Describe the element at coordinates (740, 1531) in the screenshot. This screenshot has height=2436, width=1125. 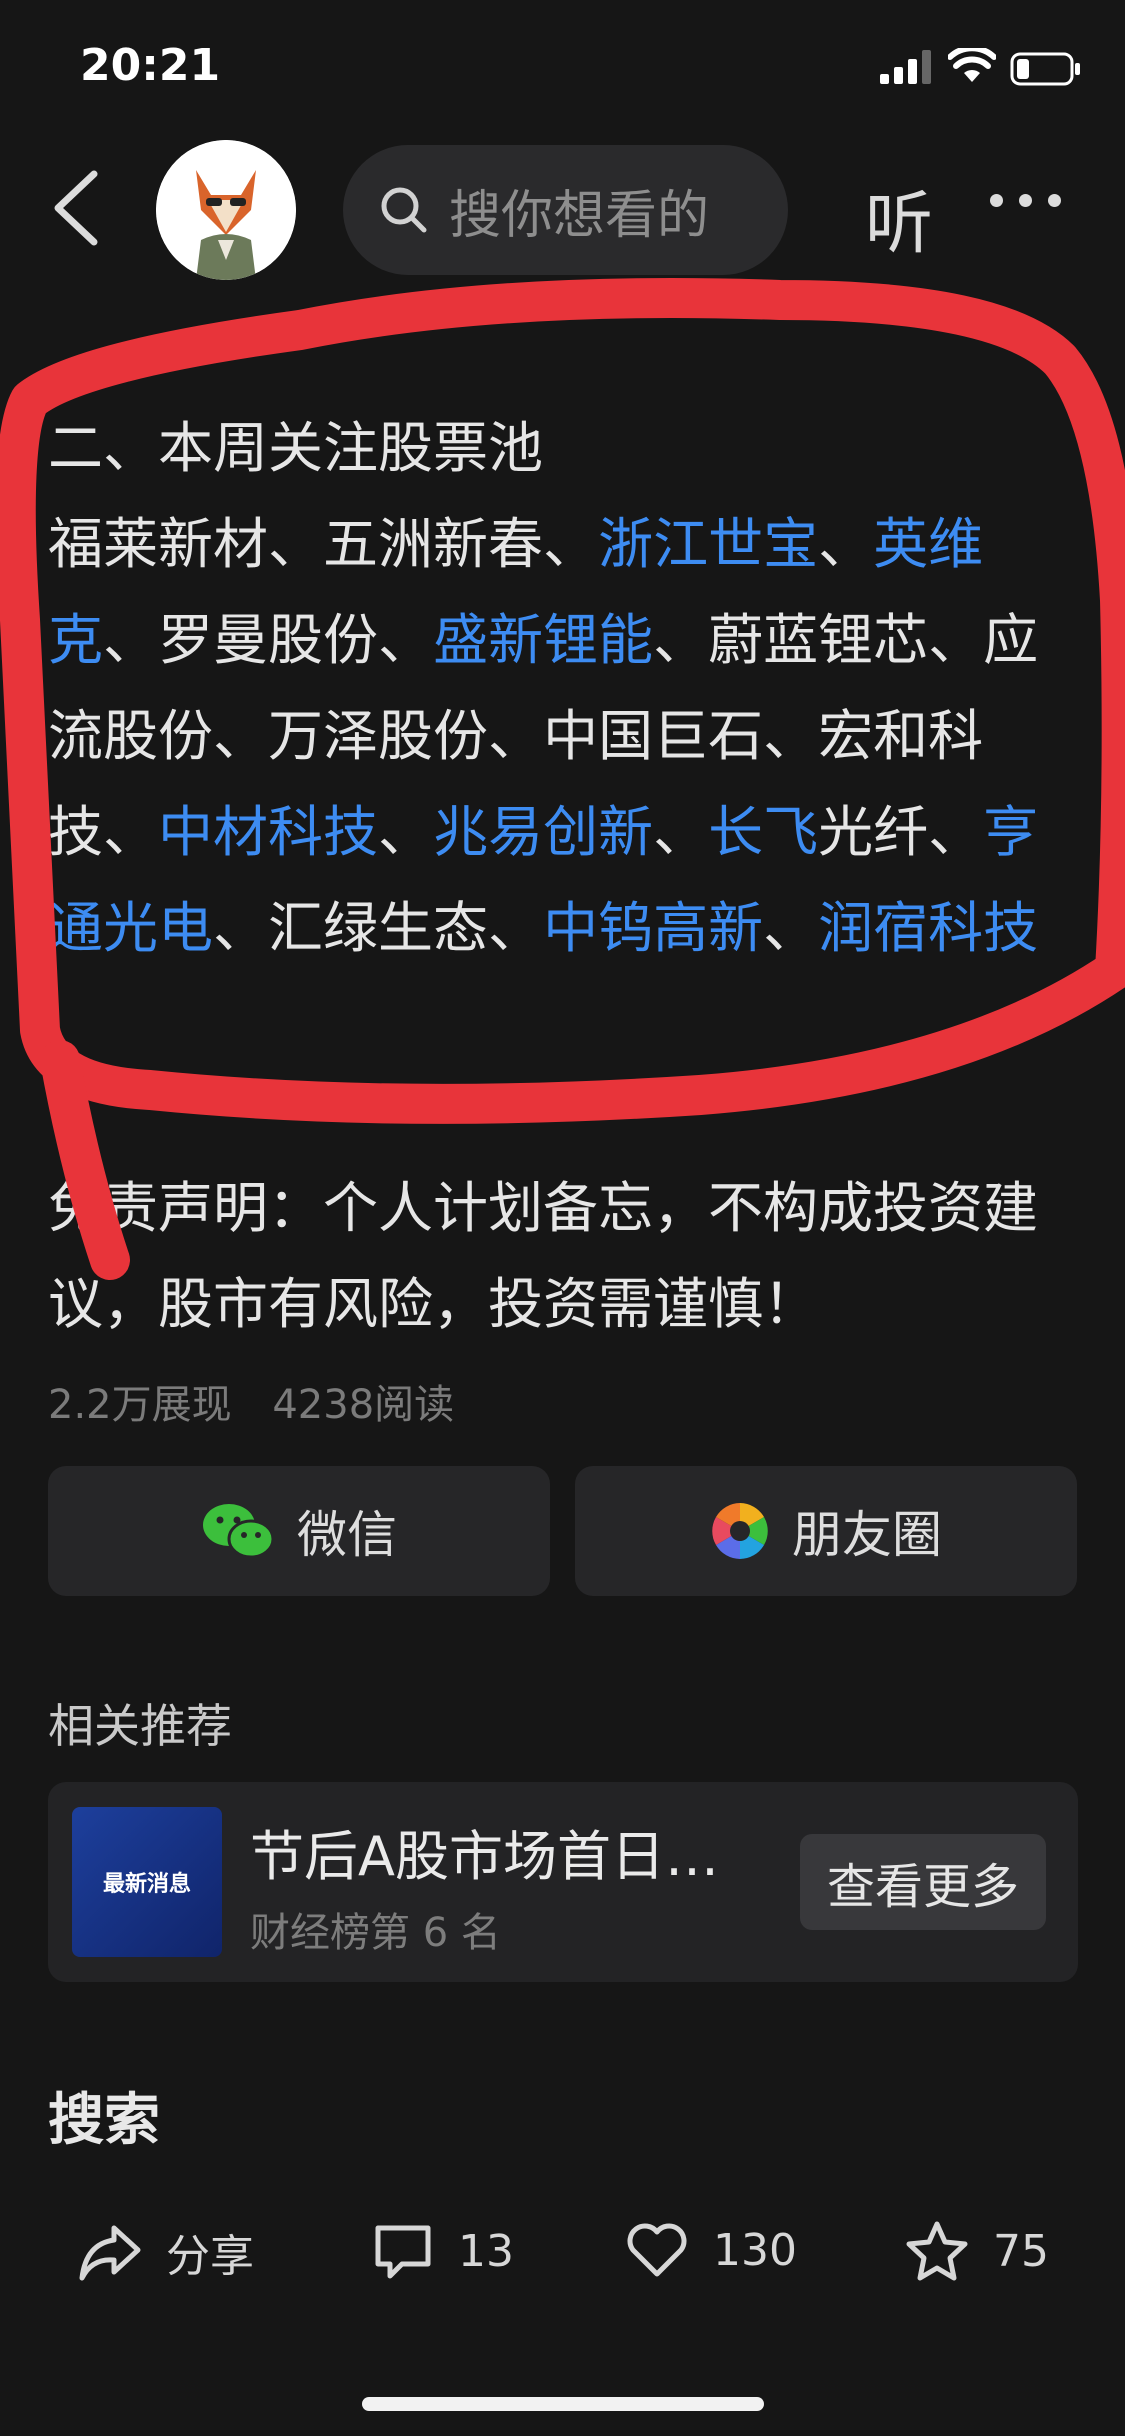
I see `moments-icon` at that location.